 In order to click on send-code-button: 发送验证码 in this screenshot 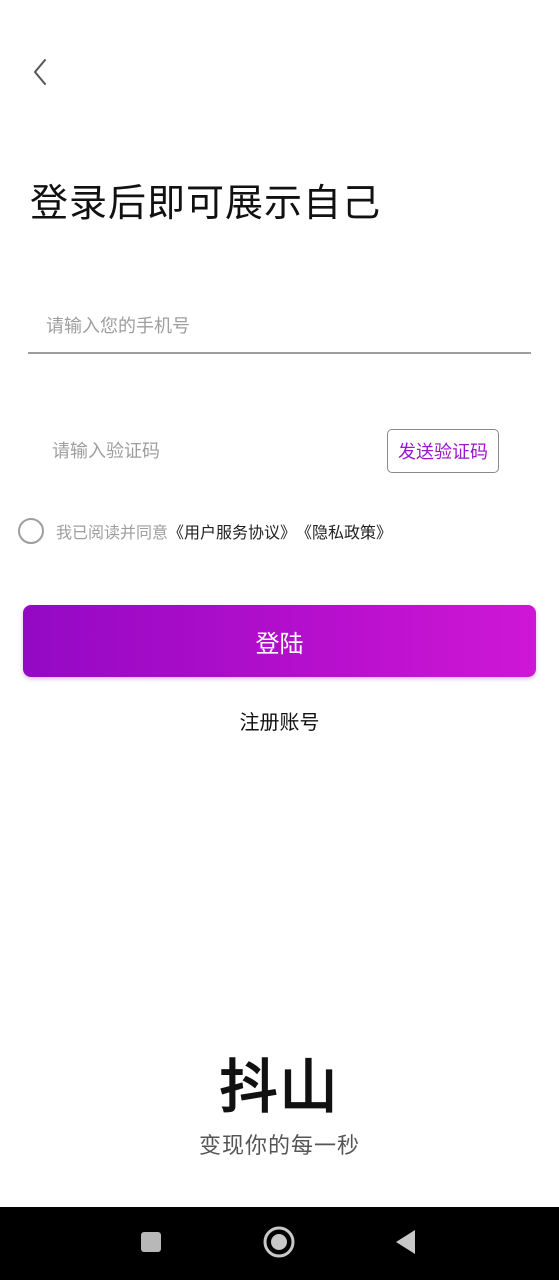, I will do `click(443, 451)`.